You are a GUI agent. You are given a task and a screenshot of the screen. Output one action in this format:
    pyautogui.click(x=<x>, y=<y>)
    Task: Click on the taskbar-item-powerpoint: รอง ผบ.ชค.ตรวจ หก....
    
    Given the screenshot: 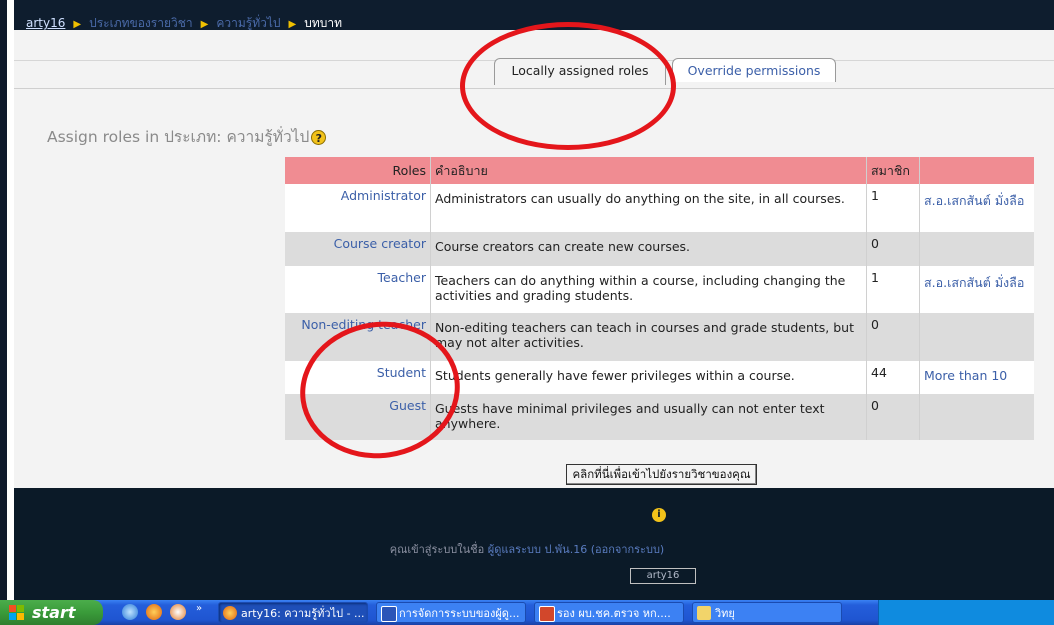 What is the action you would take?
    pyautogui.click(x=609, y=612)
    